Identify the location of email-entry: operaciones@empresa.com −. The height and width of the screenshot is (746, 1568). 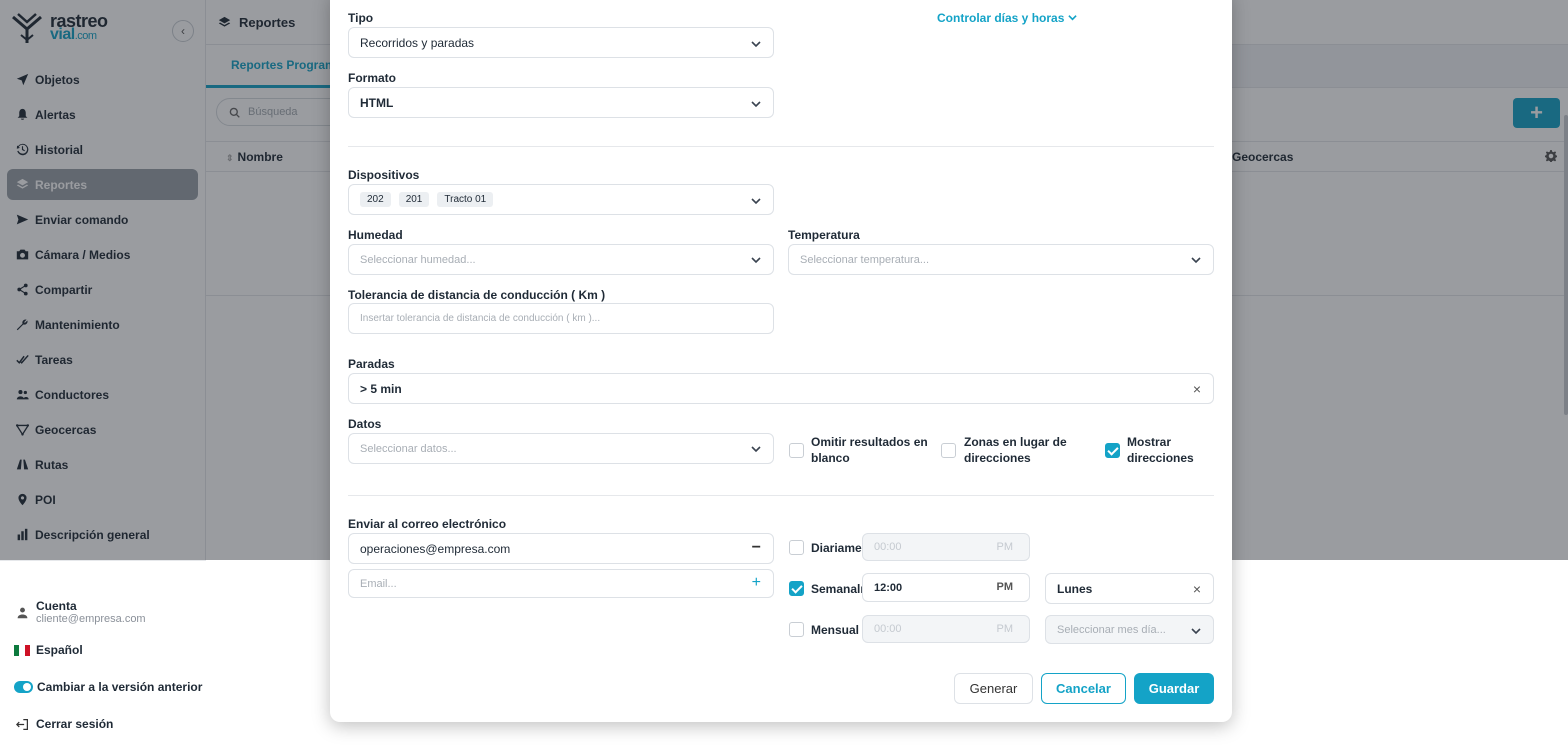
(561, 548).